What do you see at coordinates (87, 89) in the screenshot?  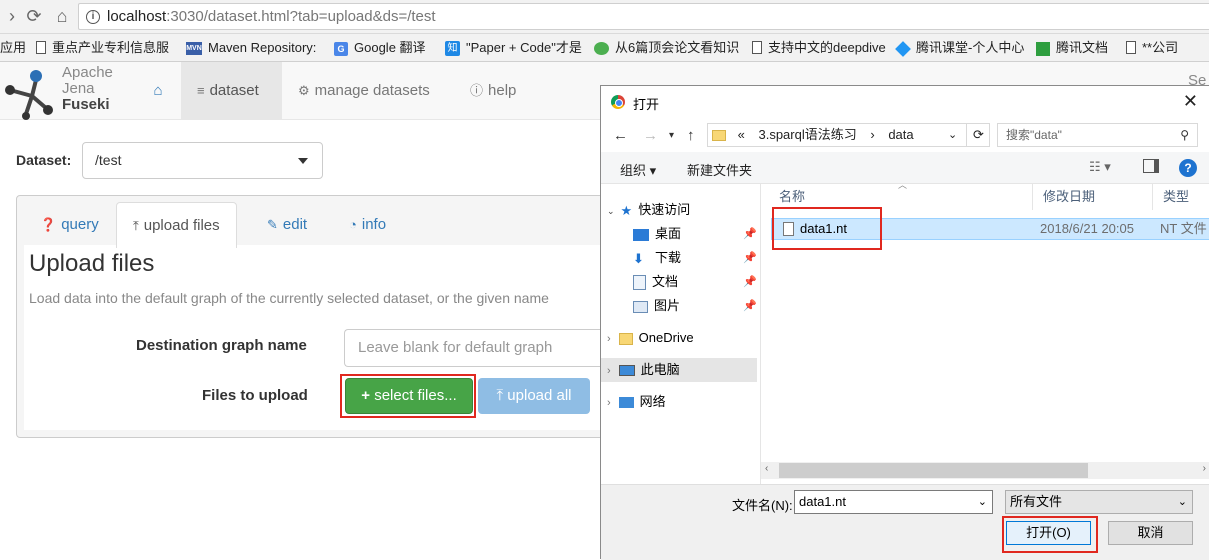 I see `fuseki-logo-text: Apache Jena Fuseki` at bounding box center [87, 89].